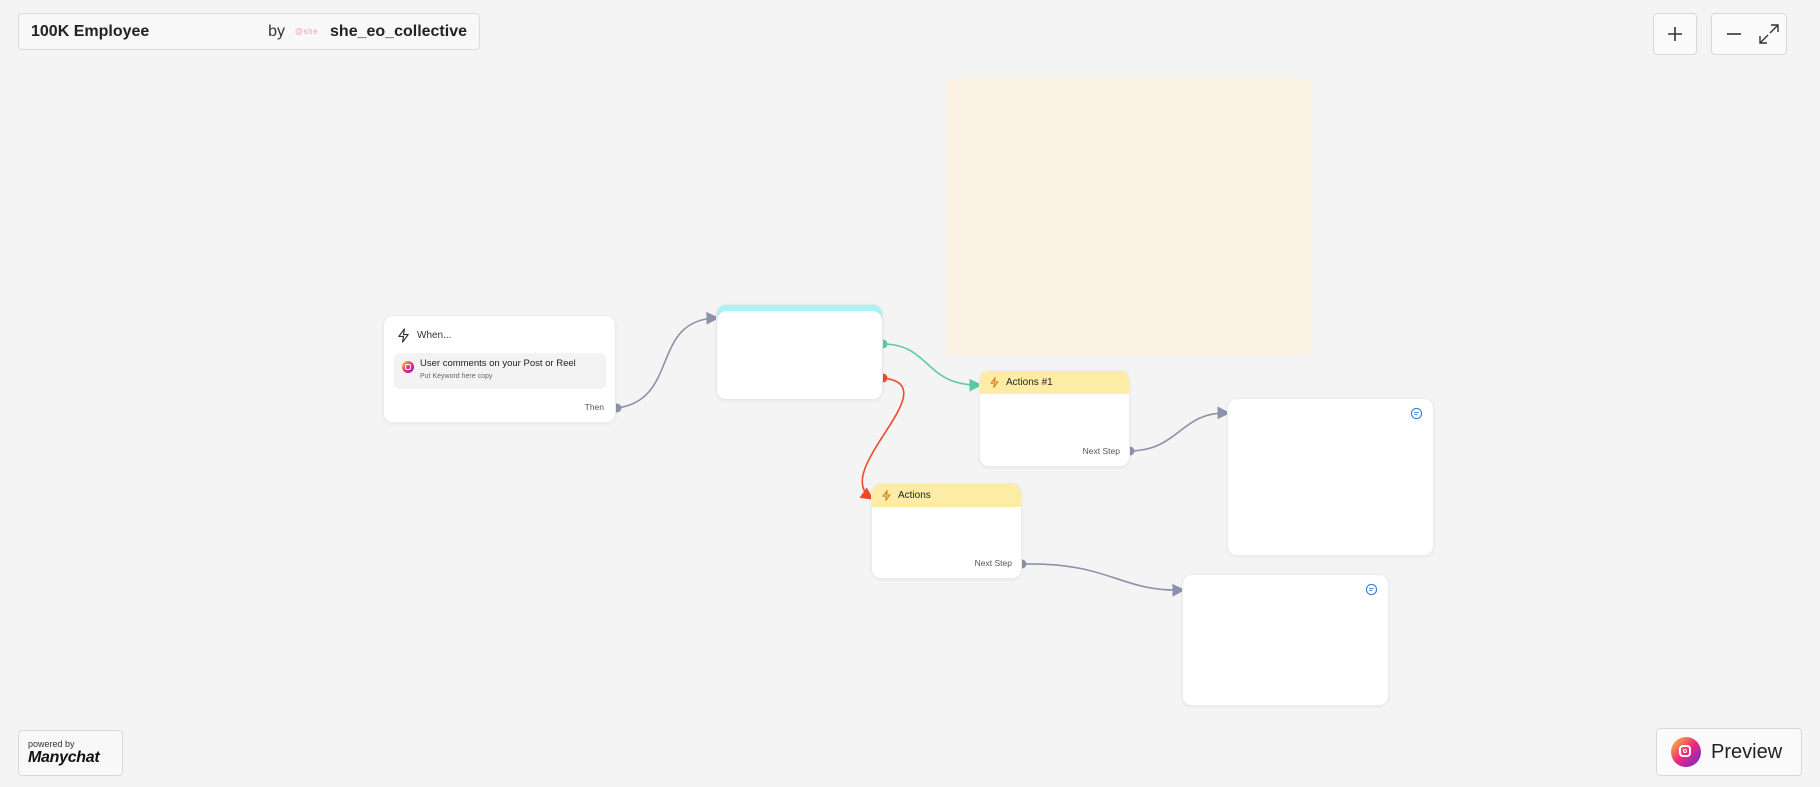  I want to click on powered-by-label: powered by, so click(51, 744).